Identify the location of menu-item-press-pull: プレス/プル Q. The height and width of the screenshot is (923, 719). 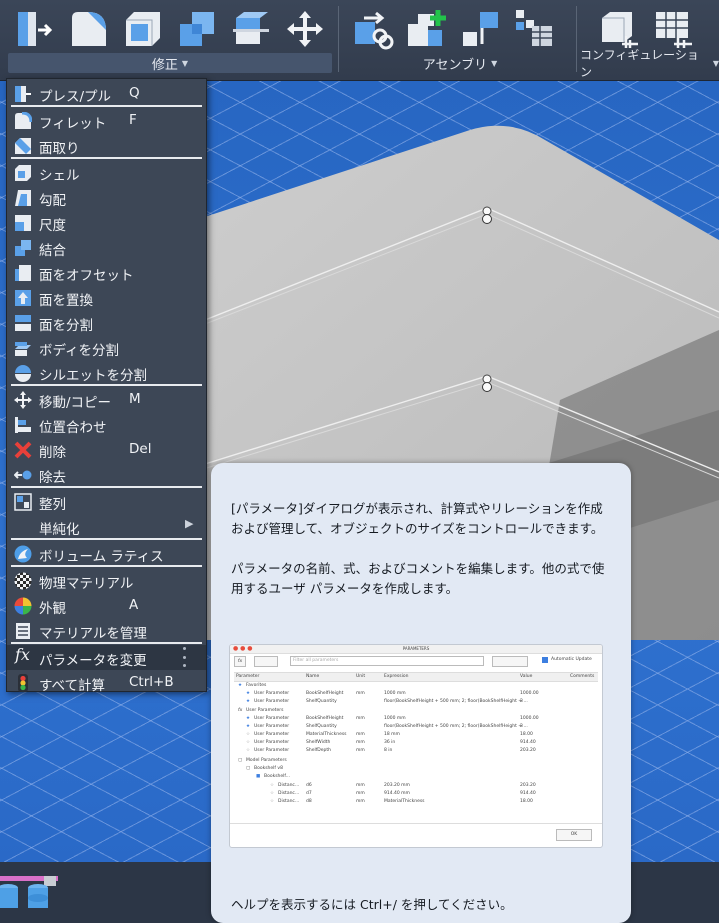
(106, 93).